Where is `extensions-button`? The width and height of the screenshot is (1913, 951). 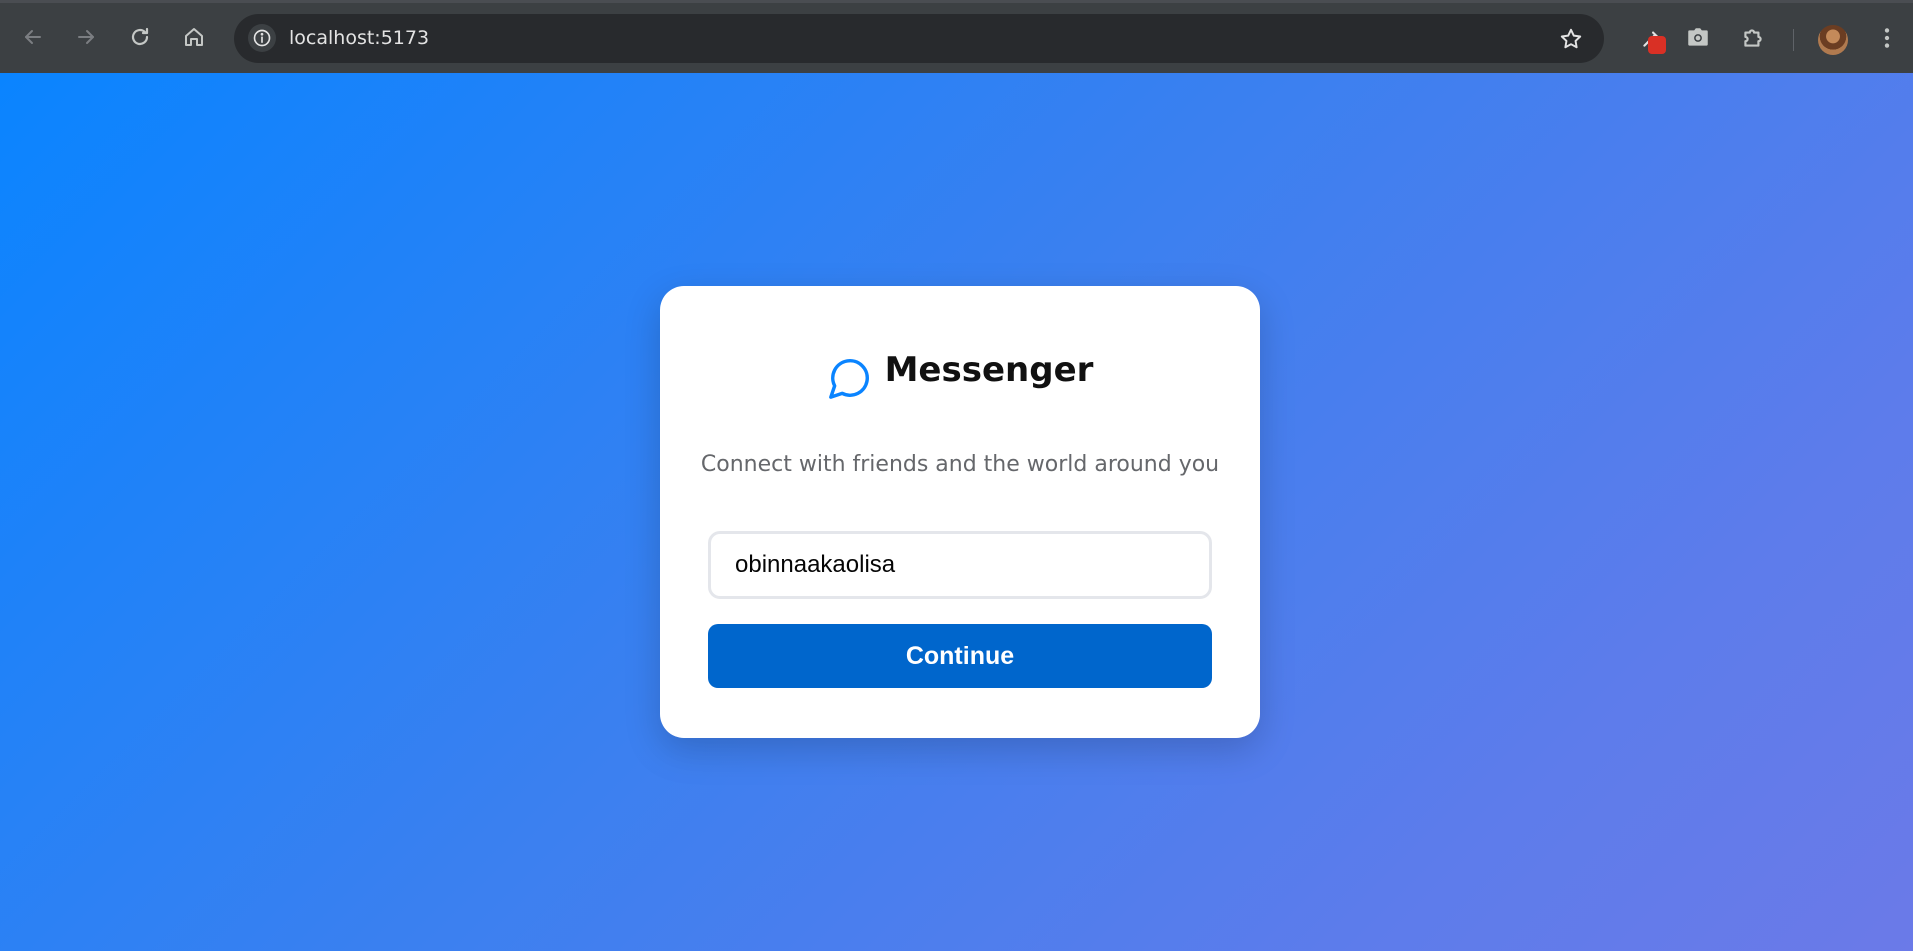
extensions-button is located at coordinates (1753, 38).